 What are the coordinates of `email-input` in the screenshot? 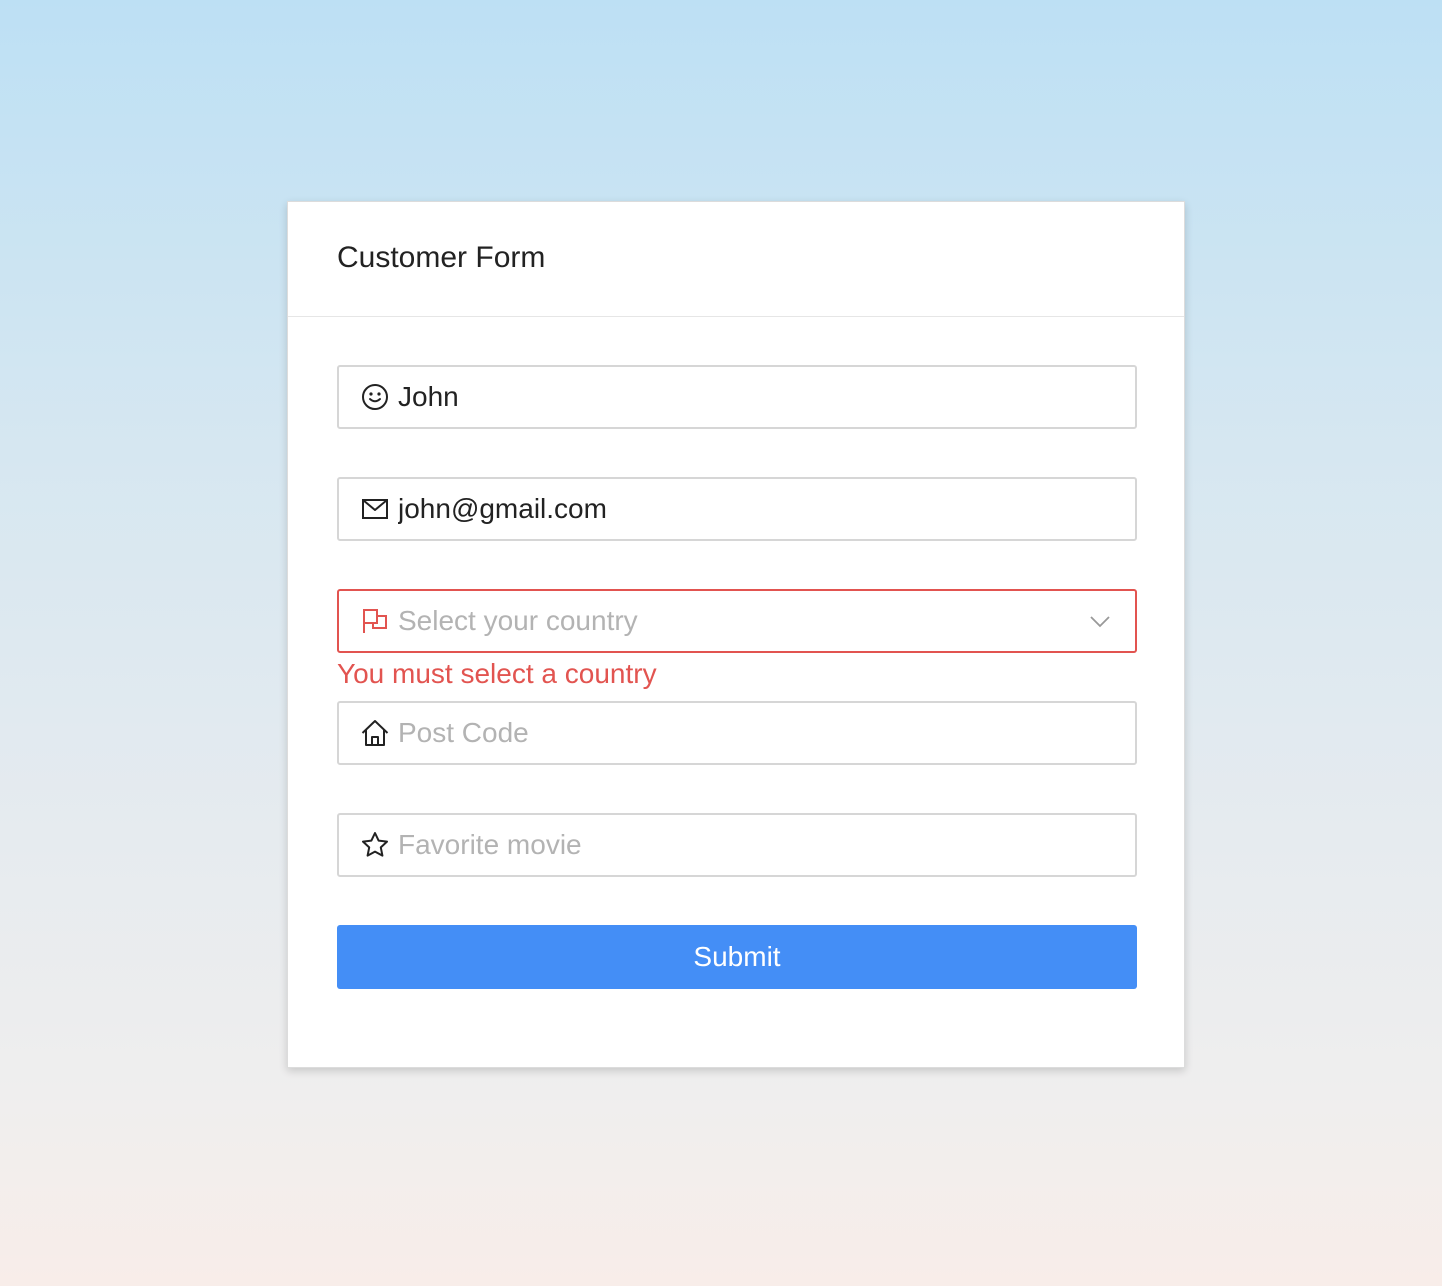 It's located at (766, 509).